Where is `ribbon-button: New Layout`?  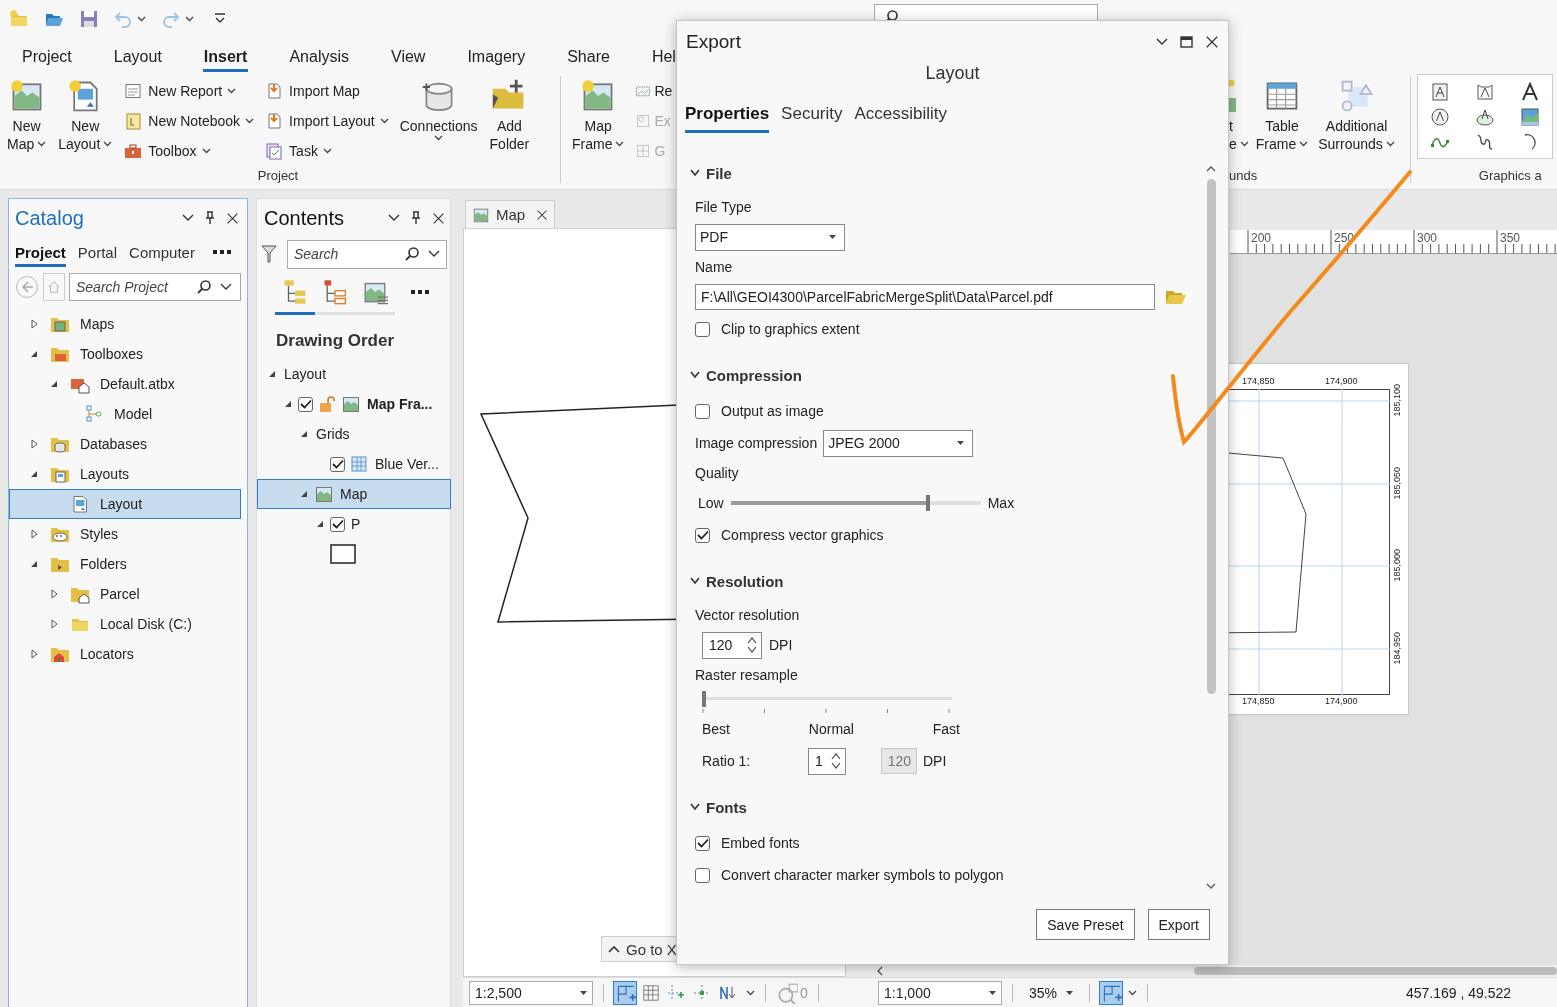
ribbon-button: New Layout is located at coordinates (85, 115).